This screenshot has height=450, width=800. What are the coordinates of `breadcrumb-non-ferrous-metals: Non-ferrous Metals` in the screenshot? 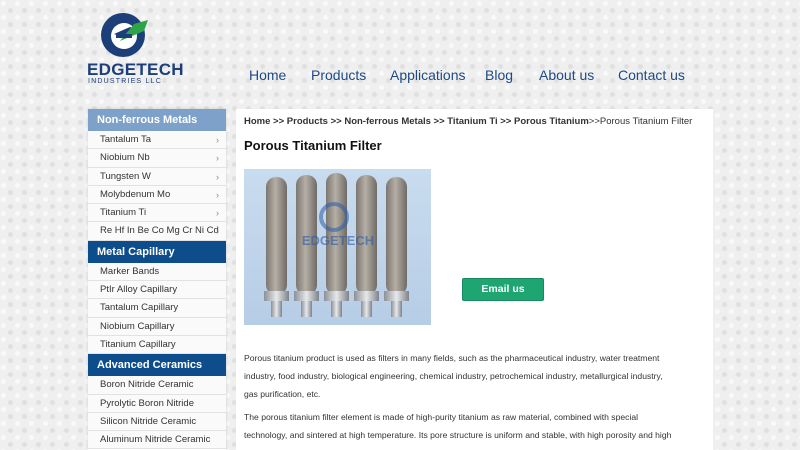 It's located at (387, 121).